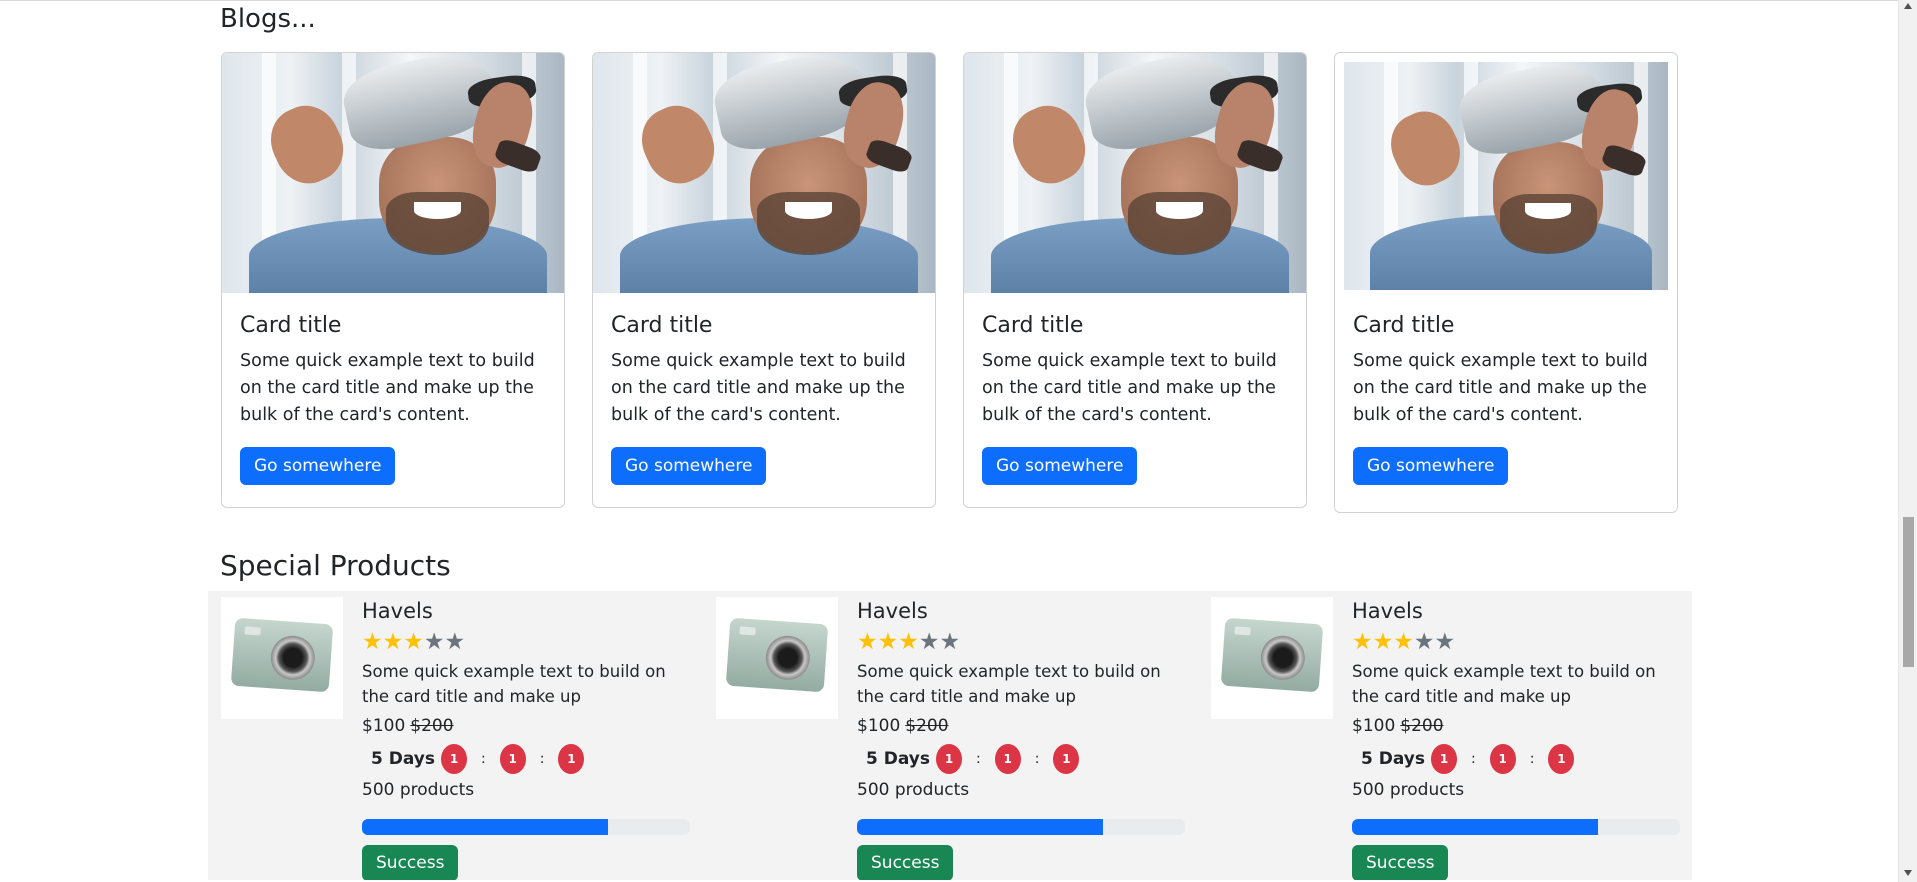  What do you see at coordinates (335, 565) in the screenshot?
I see `special-products-heading: Special Products` at bounding box center [335, 565].